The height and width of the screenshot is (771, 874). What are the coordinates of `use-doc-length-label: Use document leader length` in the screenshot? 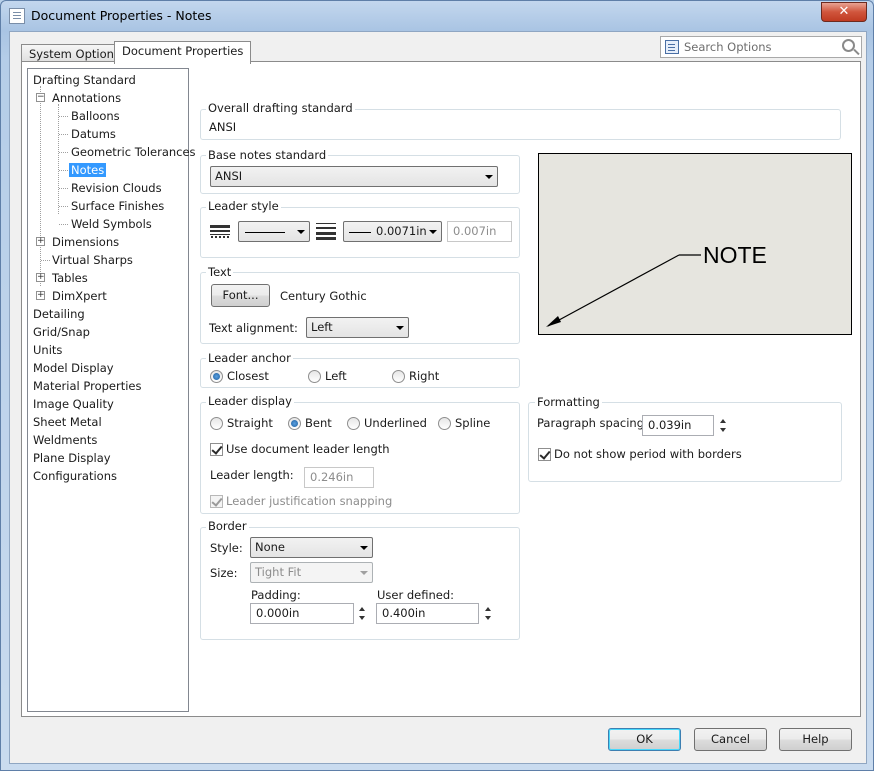 It's located at (308, 449).